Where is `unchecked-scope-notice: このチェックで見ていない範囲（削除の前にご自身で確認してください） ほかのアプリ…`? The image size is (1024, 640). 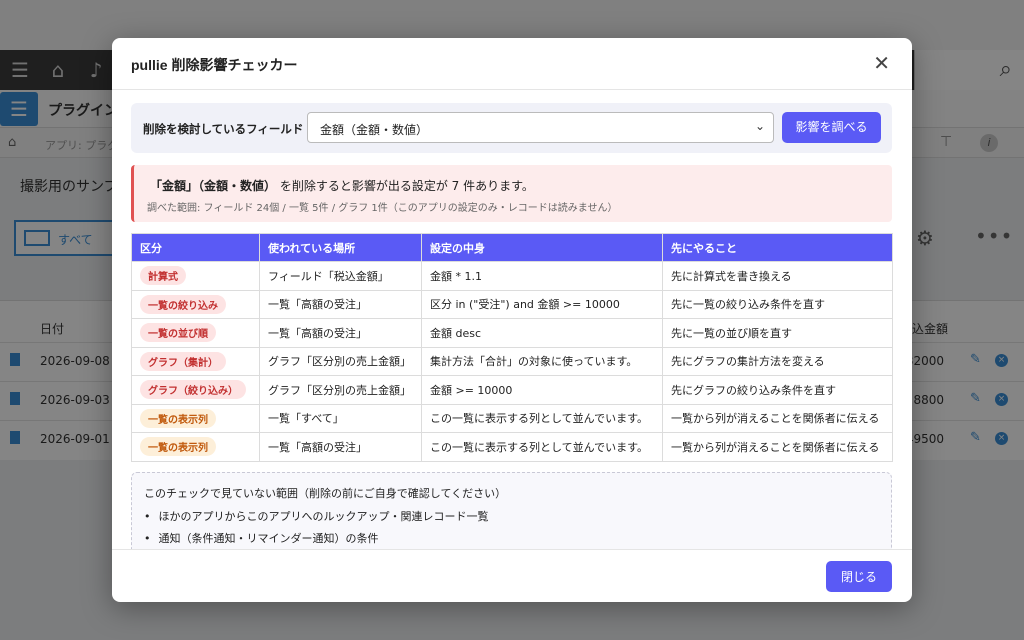 unchecked-scope-notice: このチェックで見ていない範囲（削除の前にご自身で確認してください） ほかのアプリ… is located at coordinates (511, 510).